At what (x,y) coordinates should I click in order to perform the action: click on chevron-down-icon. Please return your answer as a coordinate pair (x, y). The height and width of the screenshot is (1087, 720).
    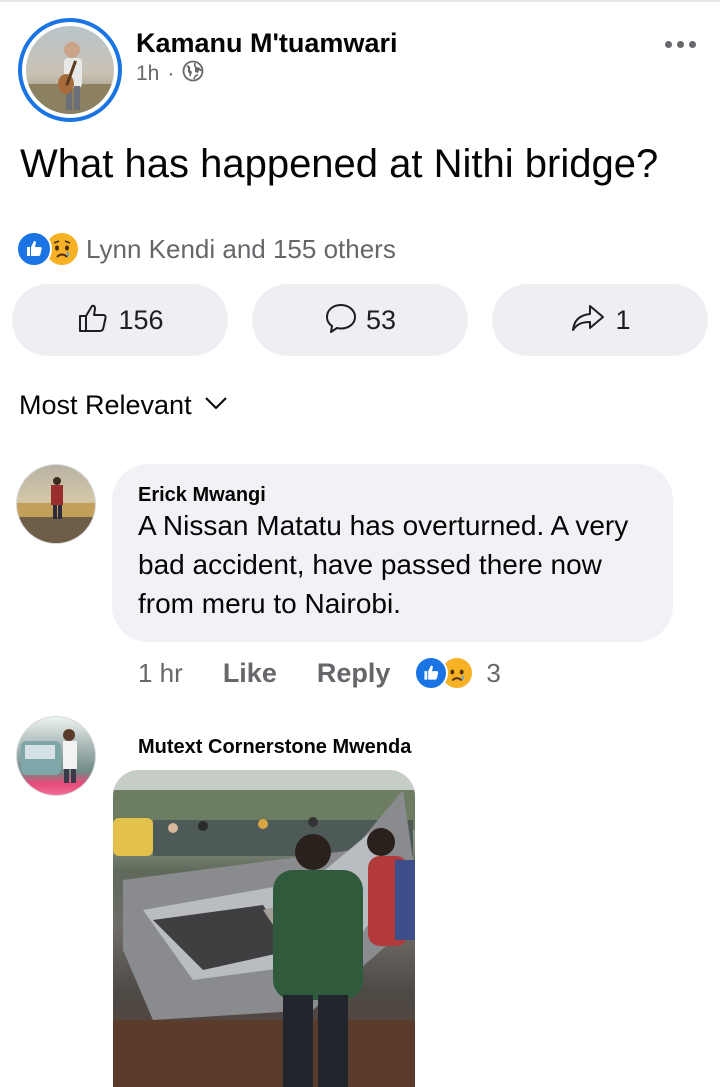
    Looking at the image, I should click on (216, 405).